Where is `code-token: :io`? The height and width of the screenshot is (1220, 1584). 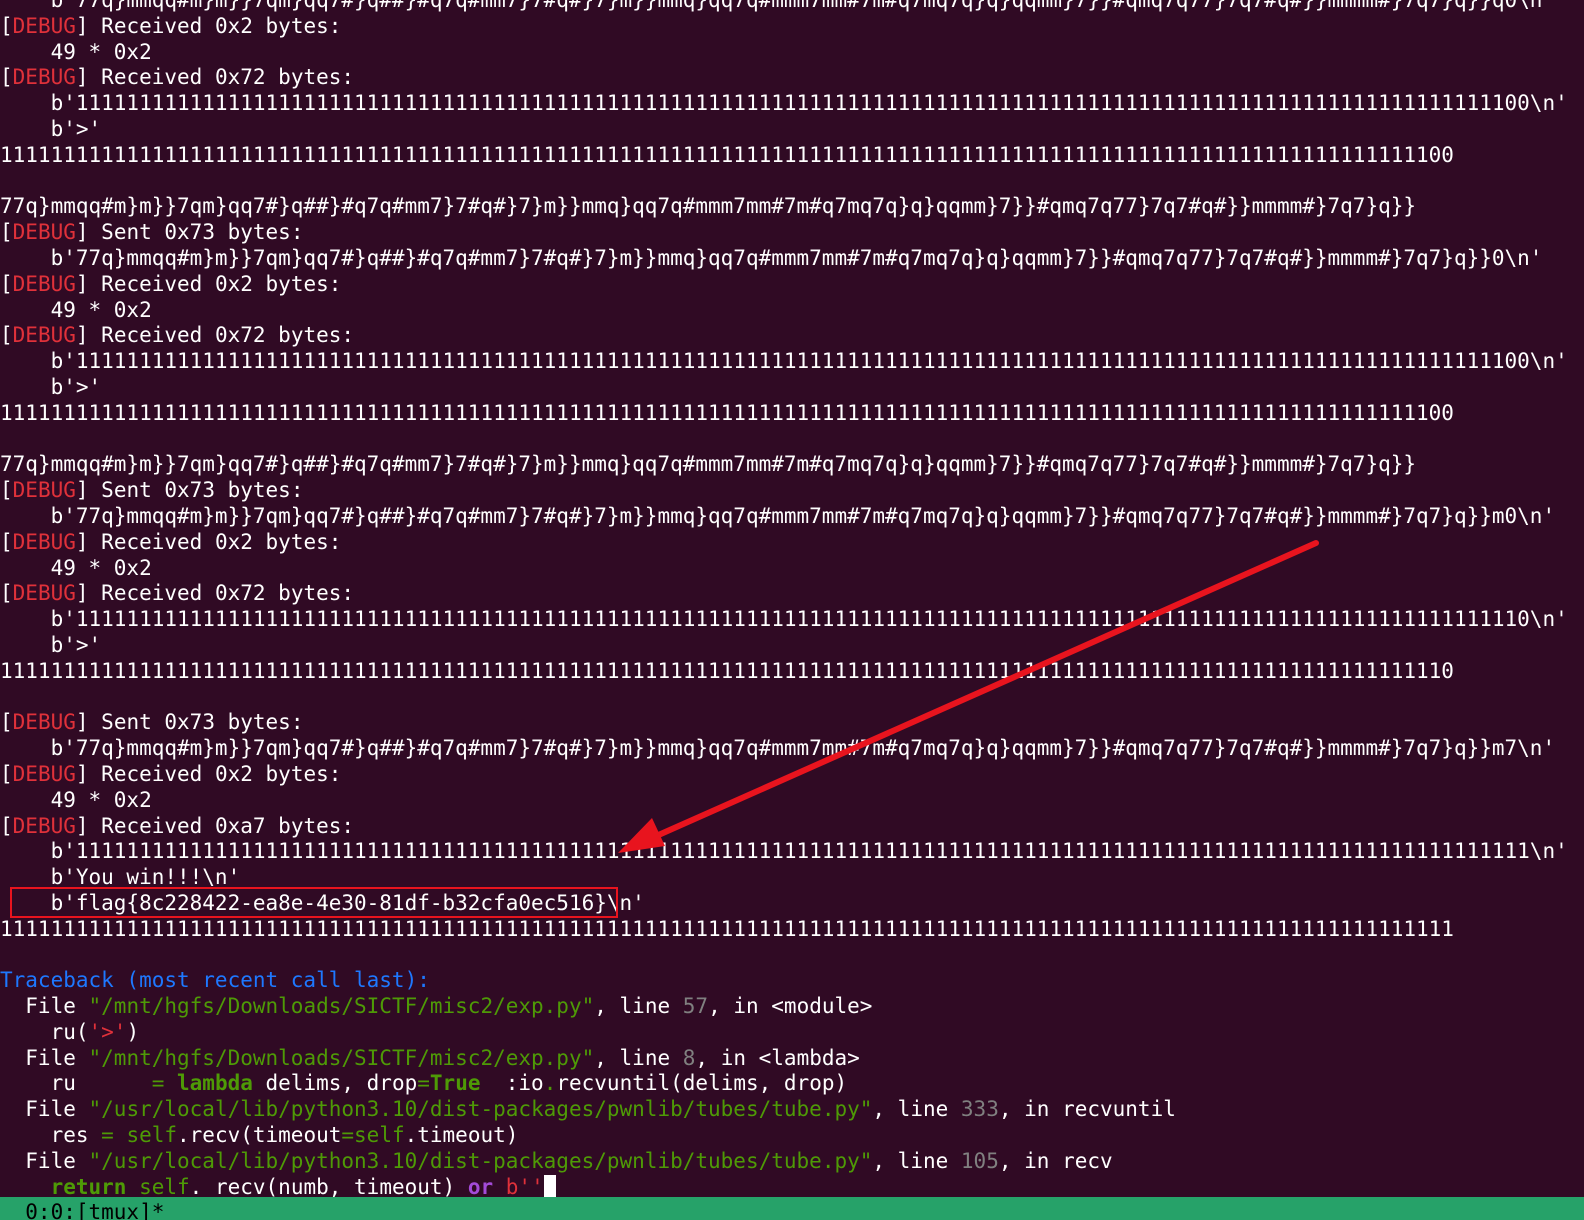 code-token: :io is located at coordinates (512, 1083).